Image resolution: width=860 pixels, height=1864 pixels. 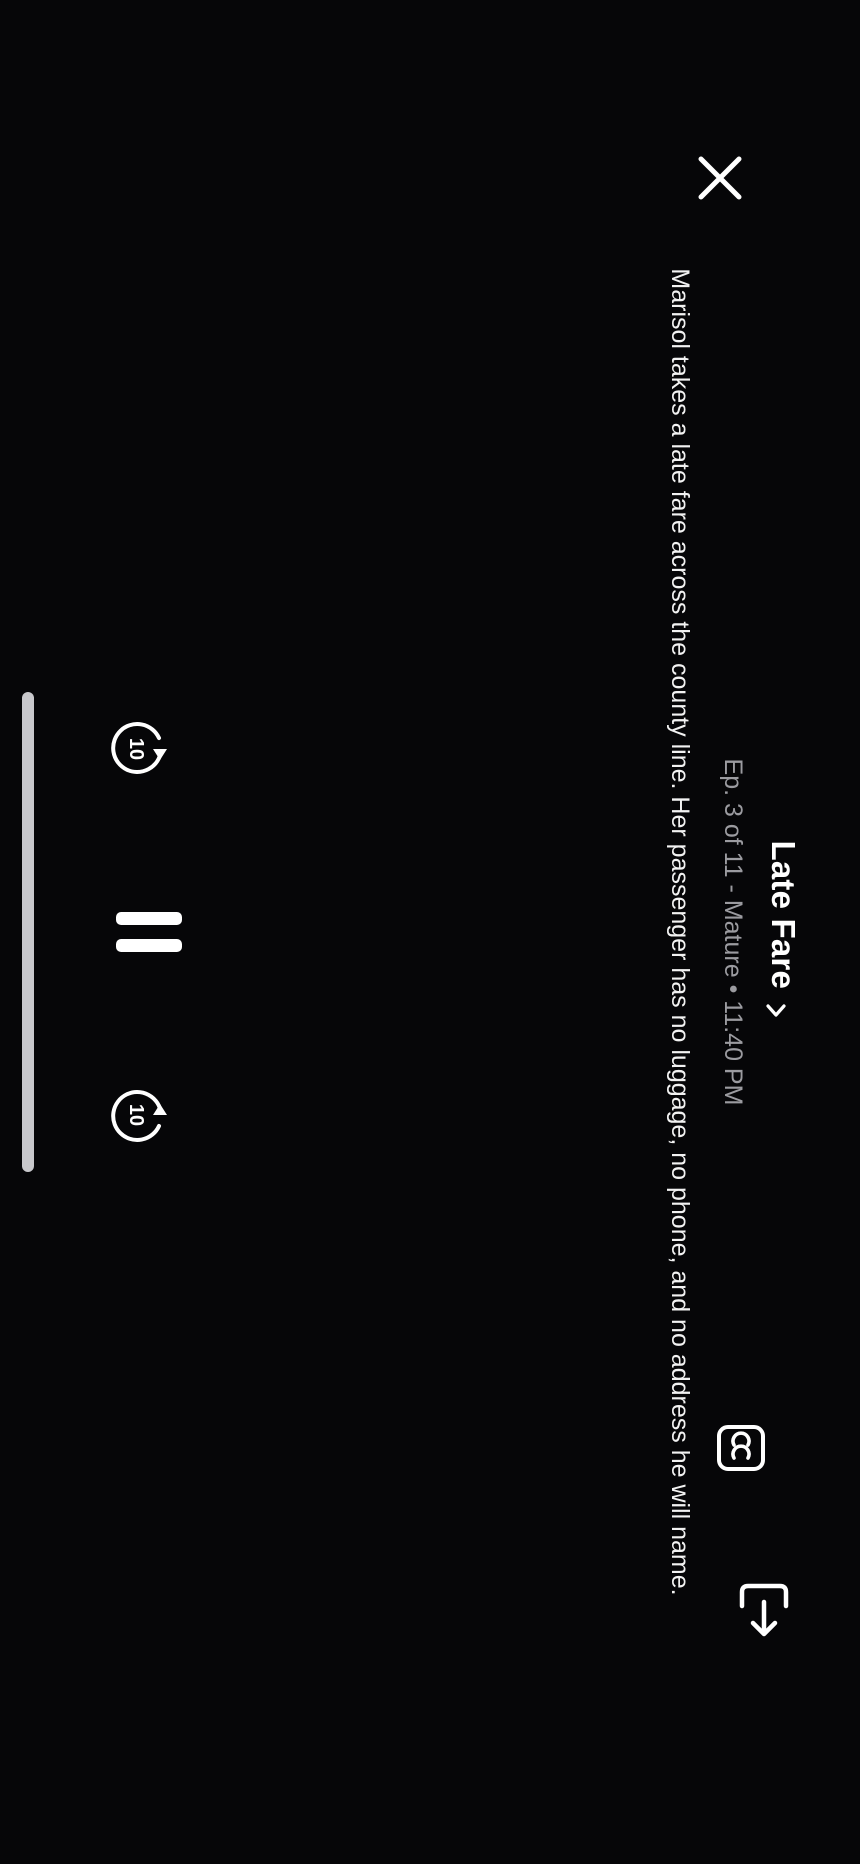 I want to click on forward-seconds-label: 10, so click(x=136, y=1115).